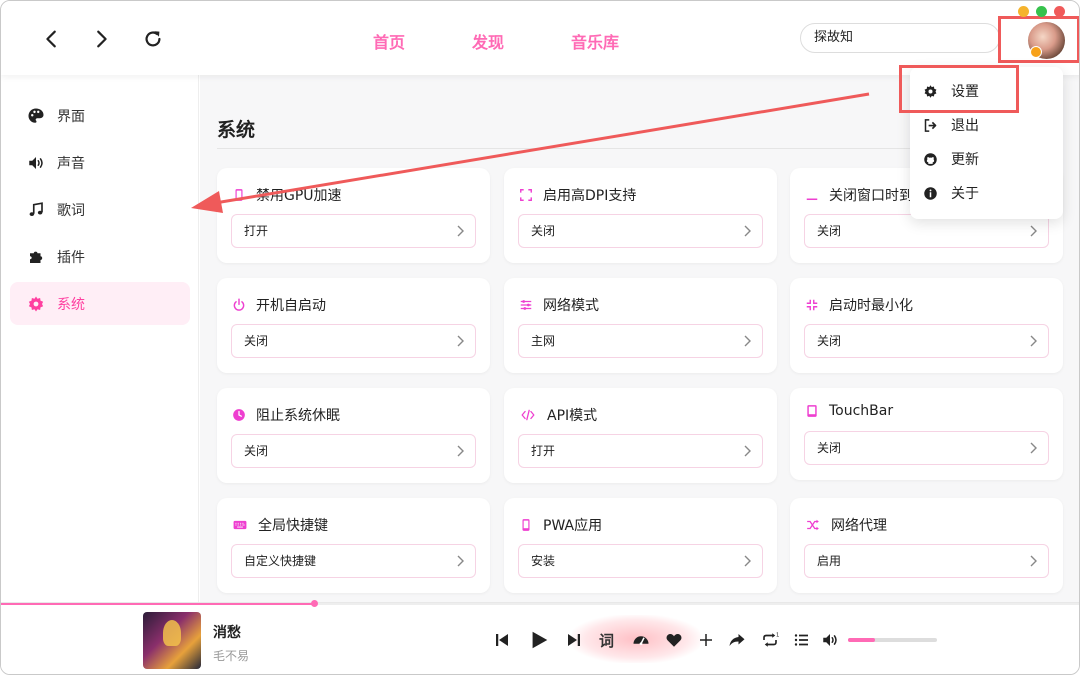 The image size is (1080, 675). I want to click on setting-card-touchbar: TouchBar 关闭, so click(926, 434).